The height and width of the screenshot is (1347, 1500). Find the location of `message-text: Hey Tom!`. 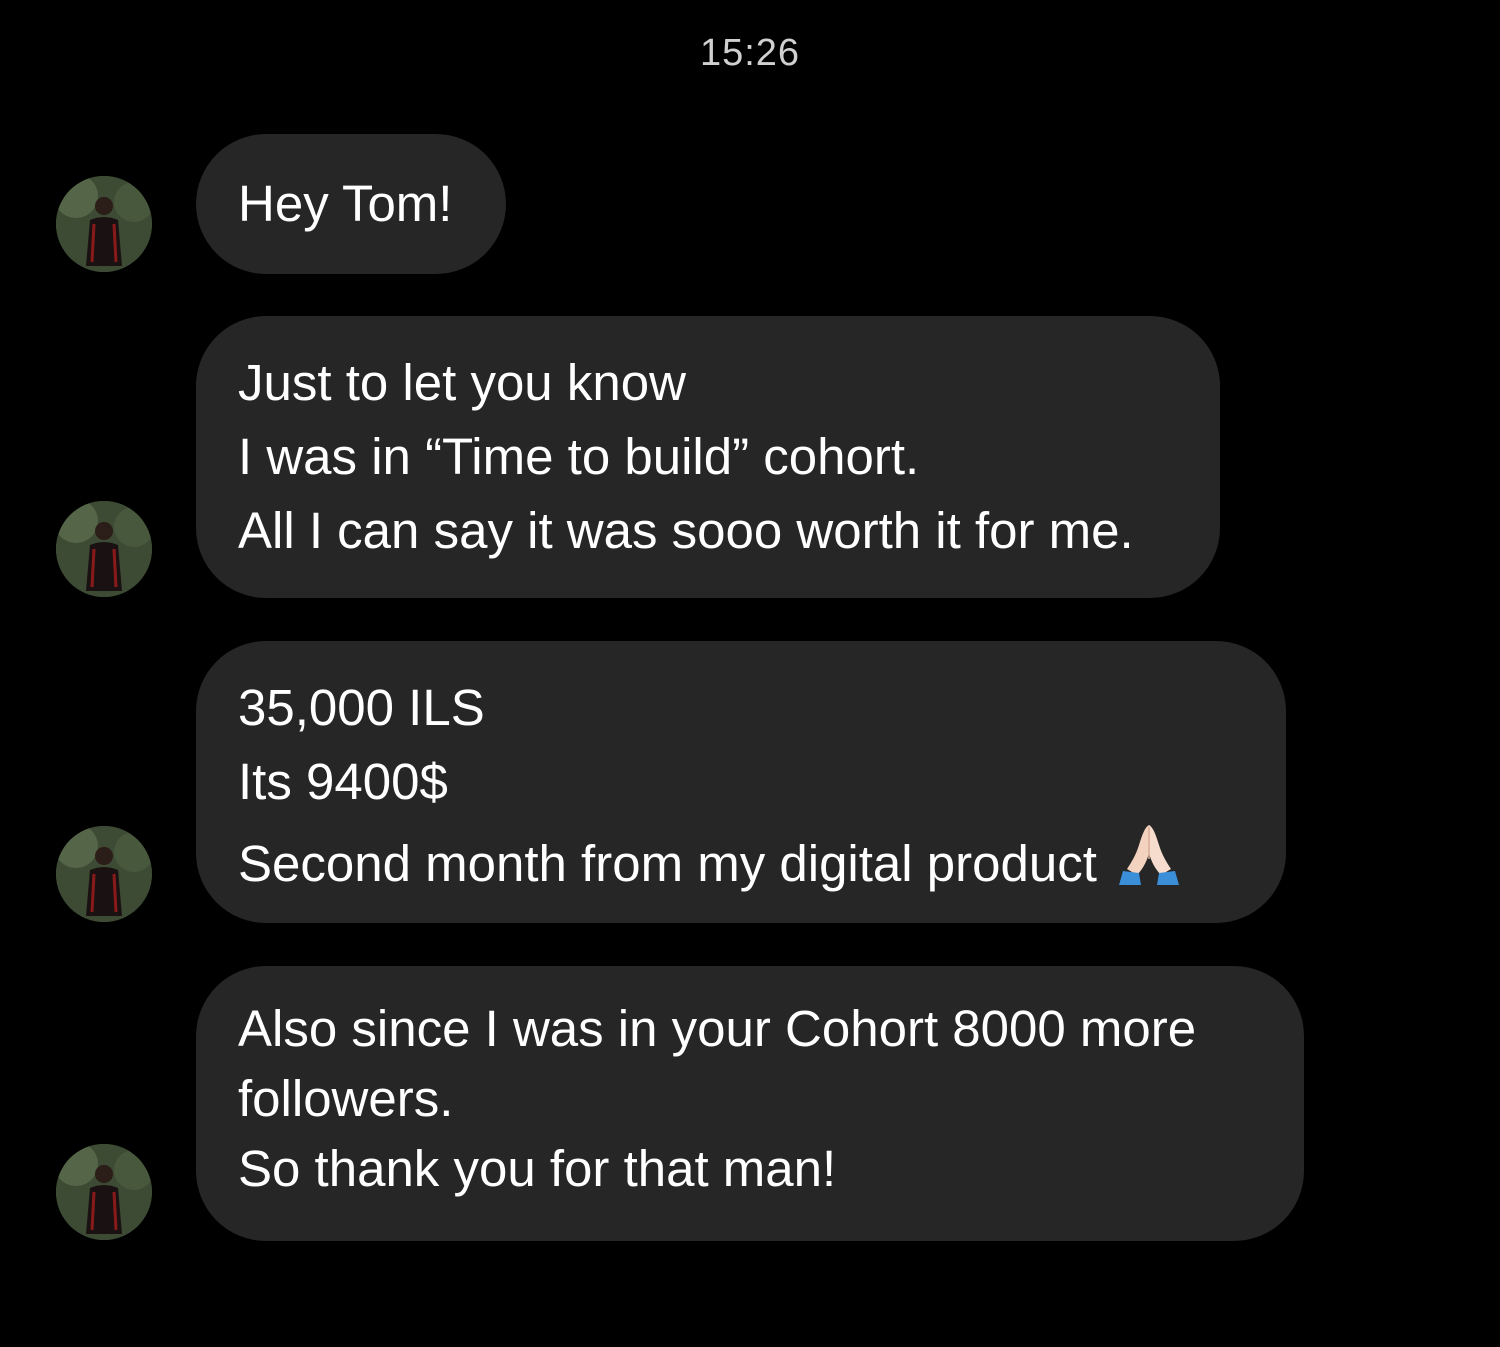

message-text: Hey Tom! is located at coordinates (345, 203).